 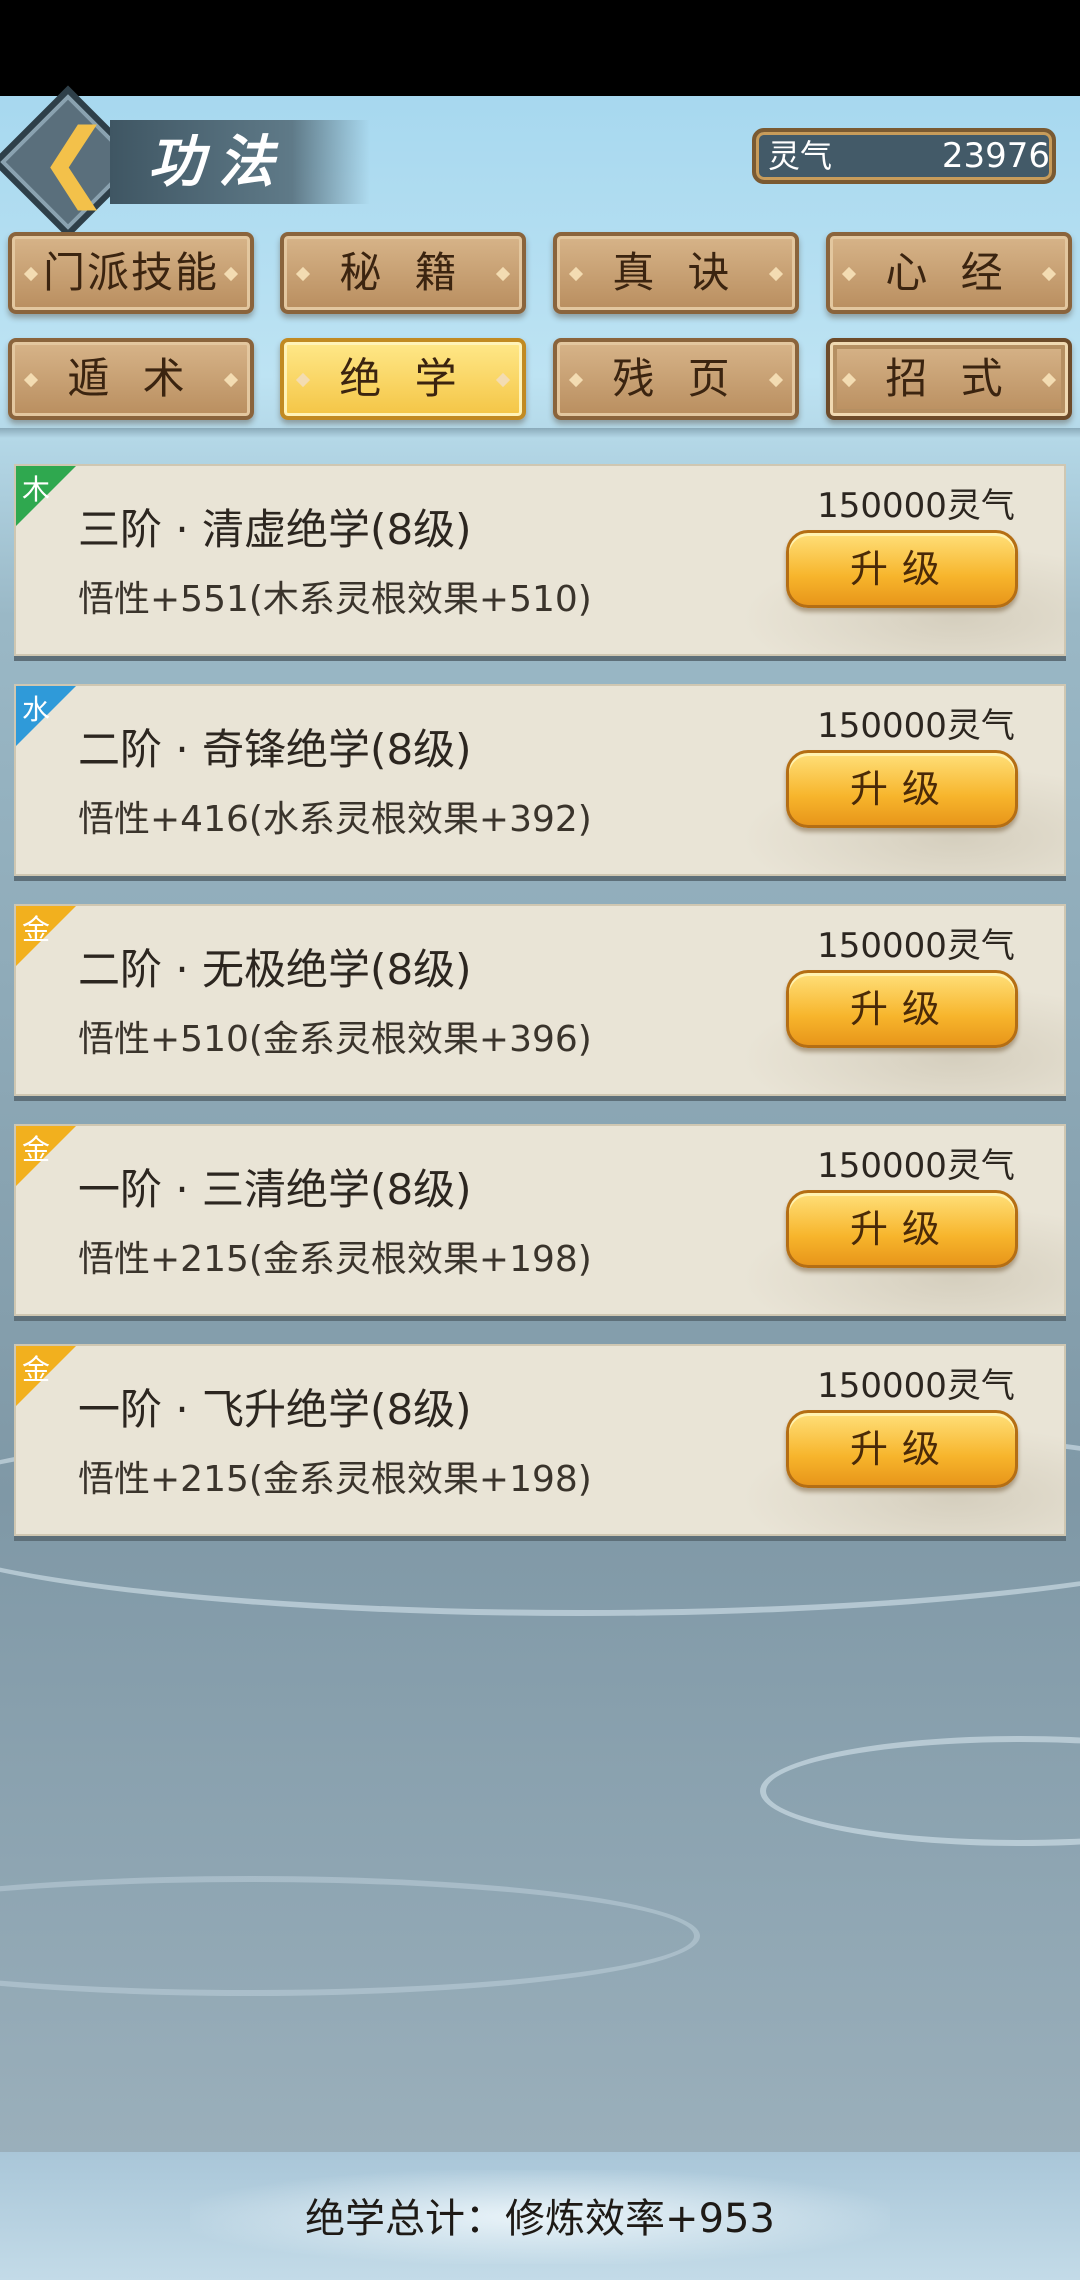 What do you see at coordinates (403, 273) in the screenshot?
I see `tab-secret-books: 秘 籍` at bounding box center [403, 273].